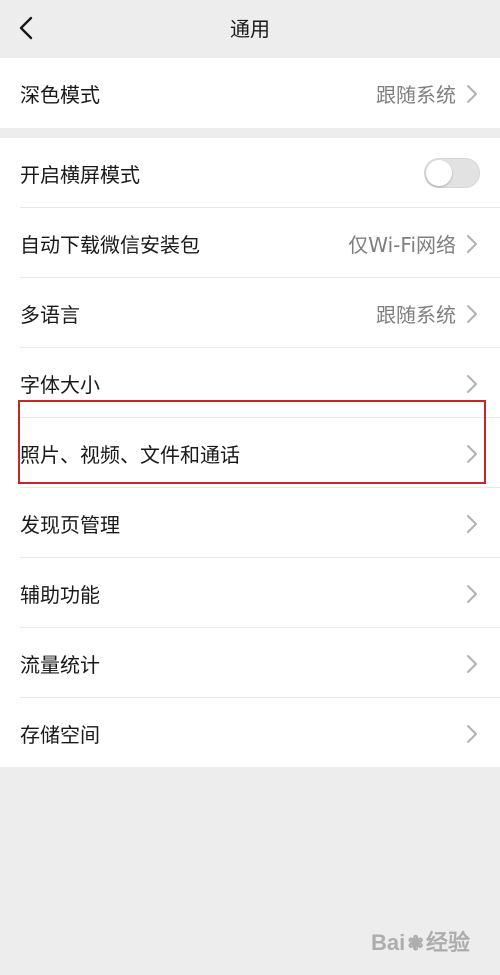 Image resolution: width=500 pixels, height=975 pixels. I want to click on settings-row-dark-mode: 深色模式 跟随系统, so click(250, 93).